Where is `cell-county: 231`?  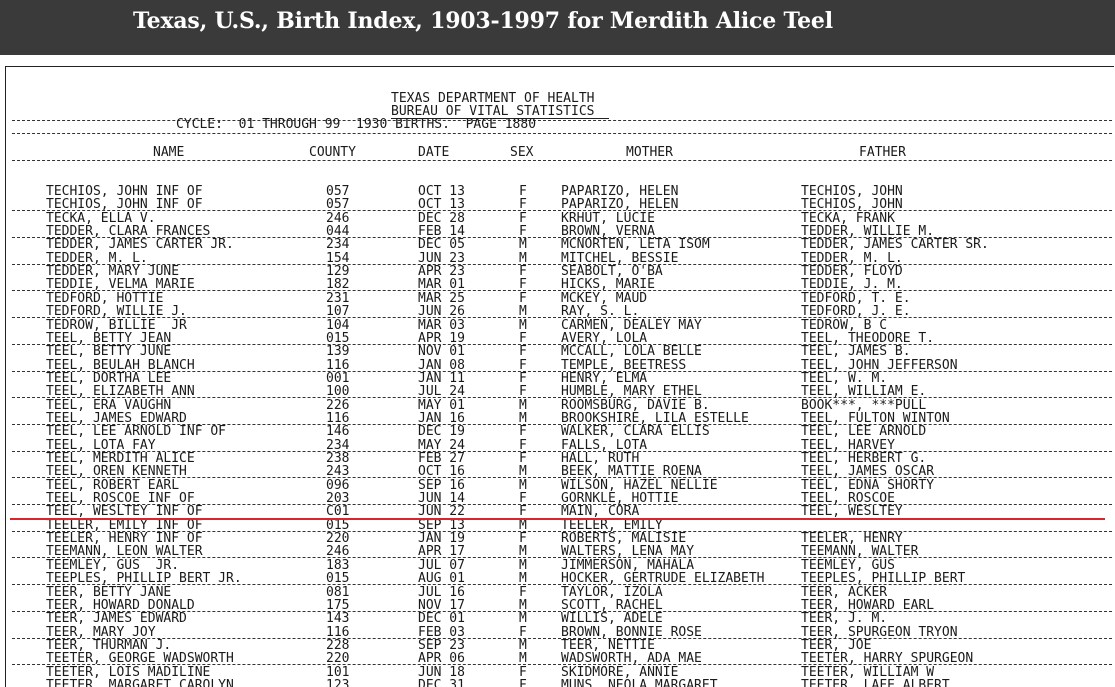 cell-county: 231 is located at coordinates (338, 298).